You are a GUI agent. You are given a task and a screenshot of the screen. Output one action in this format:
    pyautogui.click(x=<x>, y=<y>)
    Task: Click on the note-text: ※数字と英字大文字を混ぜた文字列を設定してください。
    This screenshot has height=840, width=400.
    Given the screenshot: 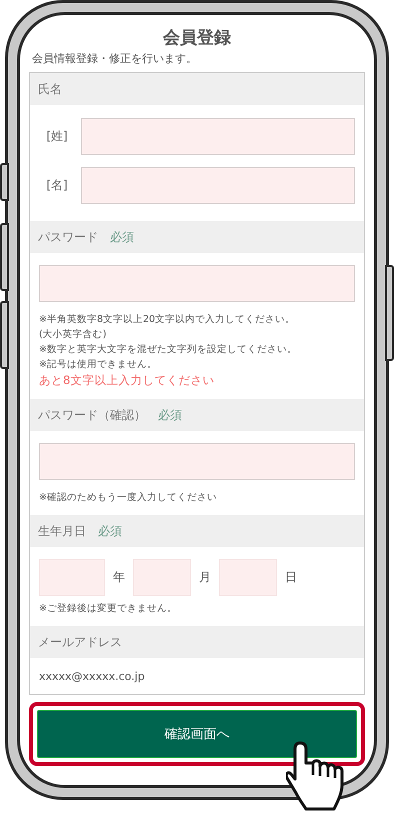 What is the action you would take?
    pyautogui.click(x=168, y=350)
    